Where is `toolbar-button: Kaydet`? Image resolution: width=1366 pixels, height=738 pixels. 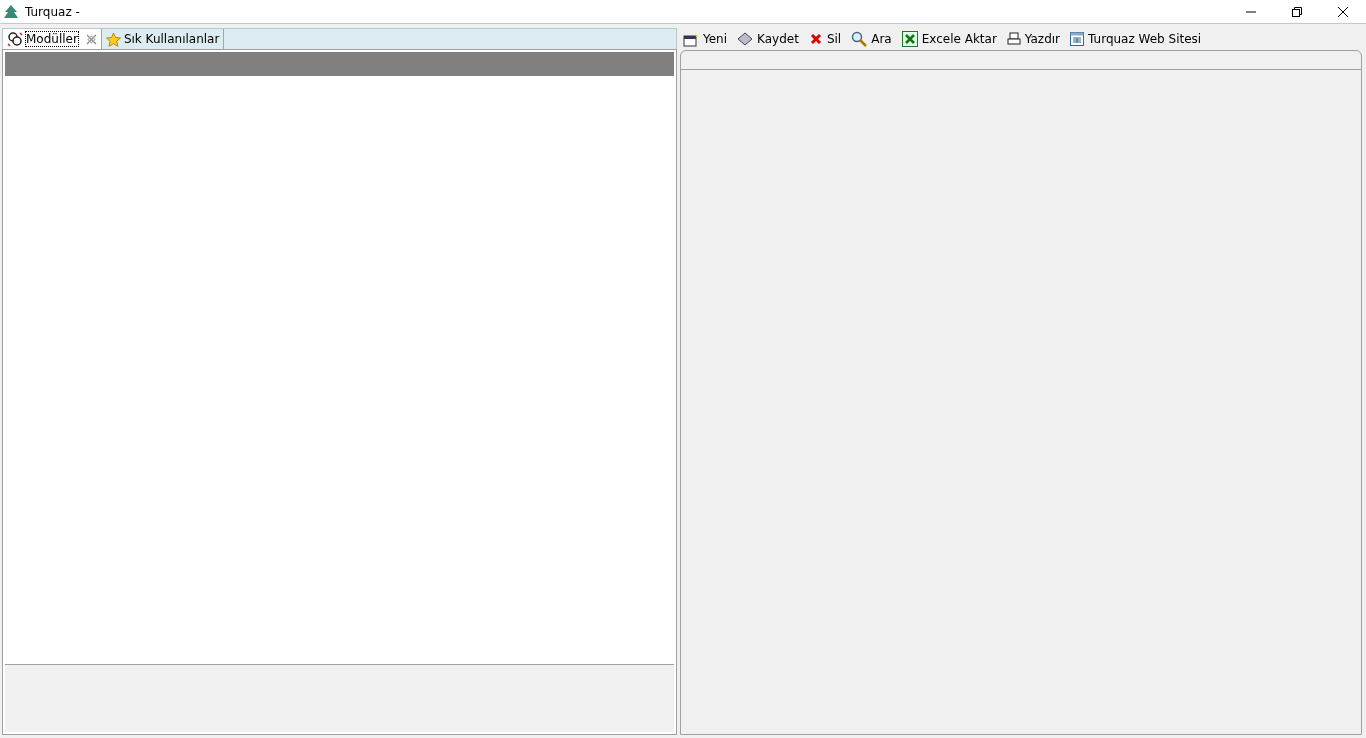
toolbar-button: Kaydet is located at coordinates (768, 39).